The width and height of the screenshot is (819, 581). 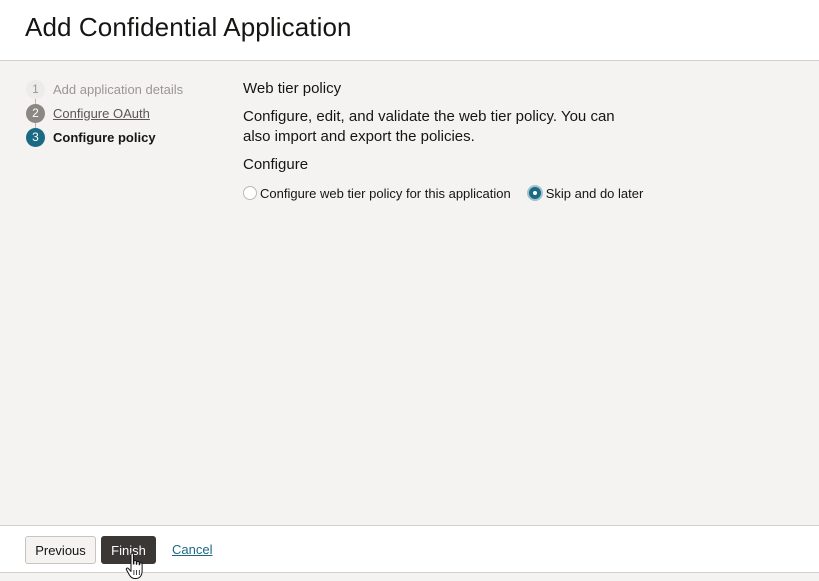 What do you see at coordinates (35, 113) in the screenshot?
I see `step-number: 2` at bounding box center [35, 113].